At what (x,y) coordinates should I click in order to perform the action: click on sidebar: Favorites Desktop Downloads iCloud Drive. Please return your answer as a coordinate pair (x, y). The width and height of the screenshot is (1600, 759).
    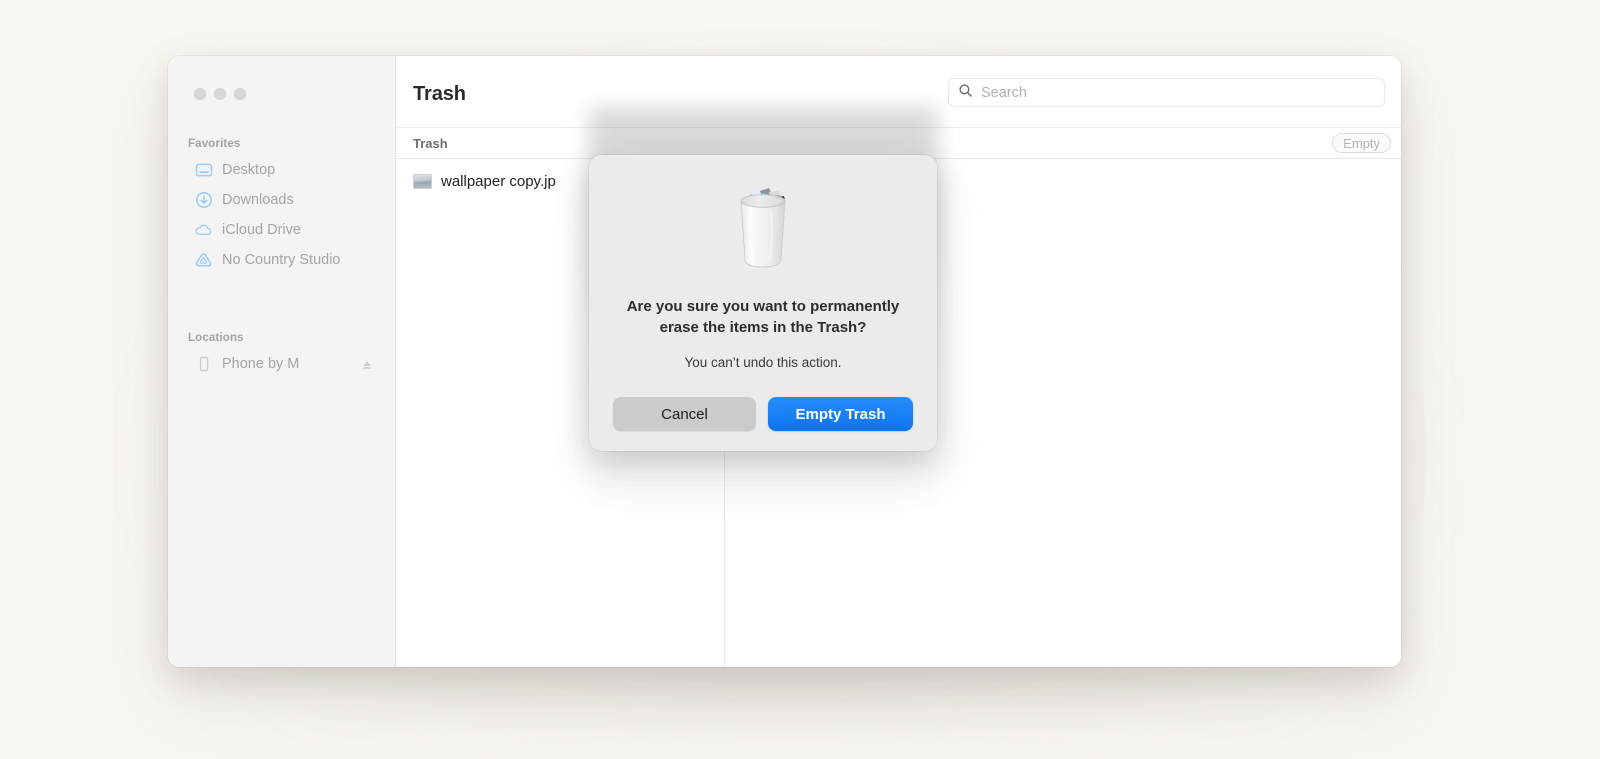
    Looking at the image, I should click on (282, 361).